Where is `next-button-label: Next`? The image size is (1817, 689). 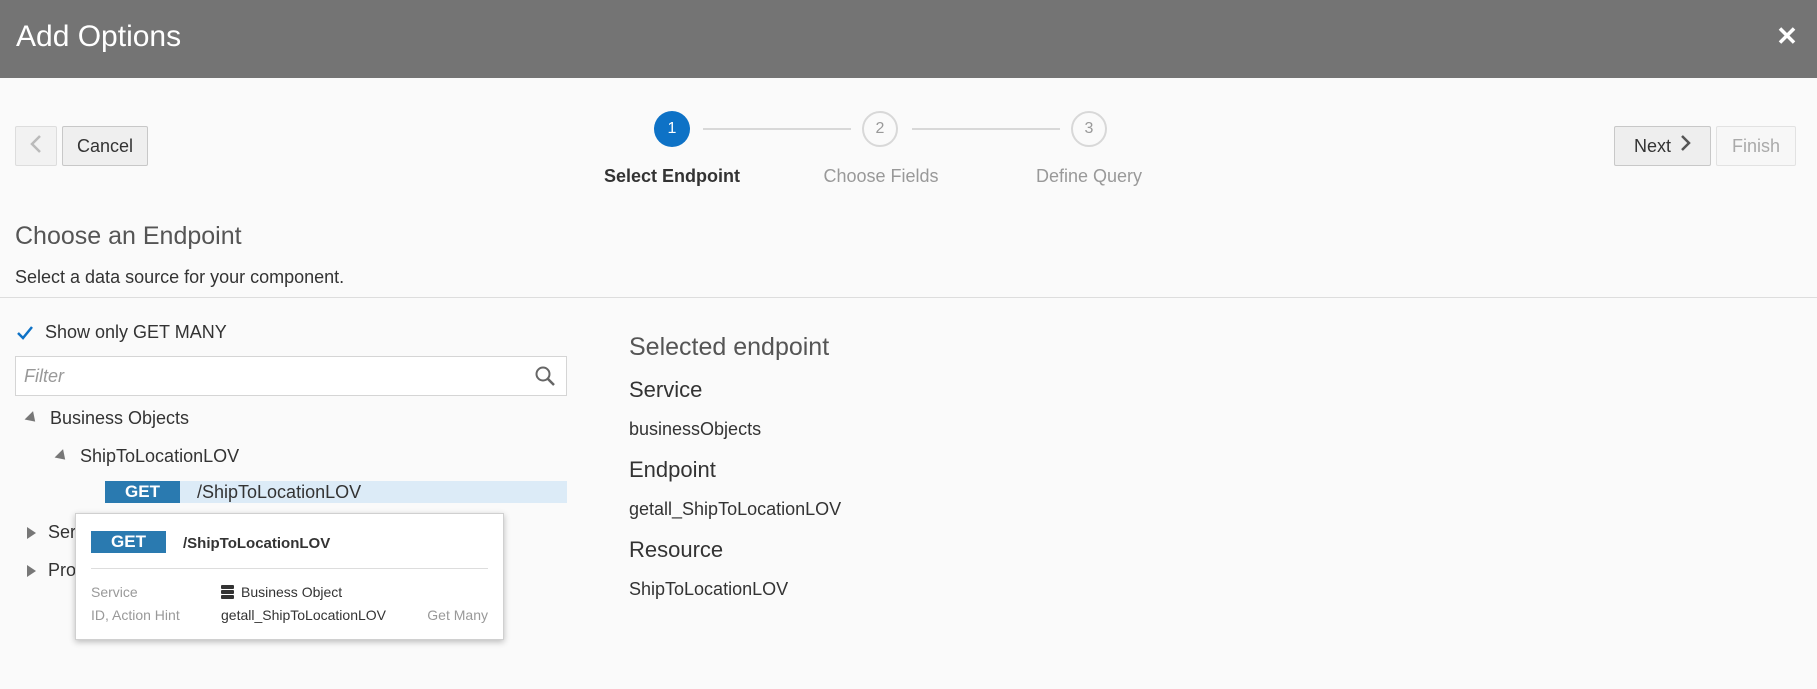
next-button-label: Next is located at coordinates (1652, 145).